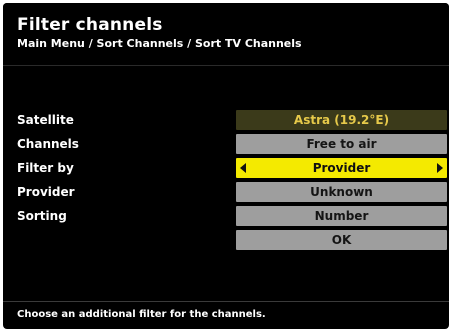 Image resolution: width=452 pixels, height=332 pixels. I want to click on arrow-left-icon, so click(243, 168).